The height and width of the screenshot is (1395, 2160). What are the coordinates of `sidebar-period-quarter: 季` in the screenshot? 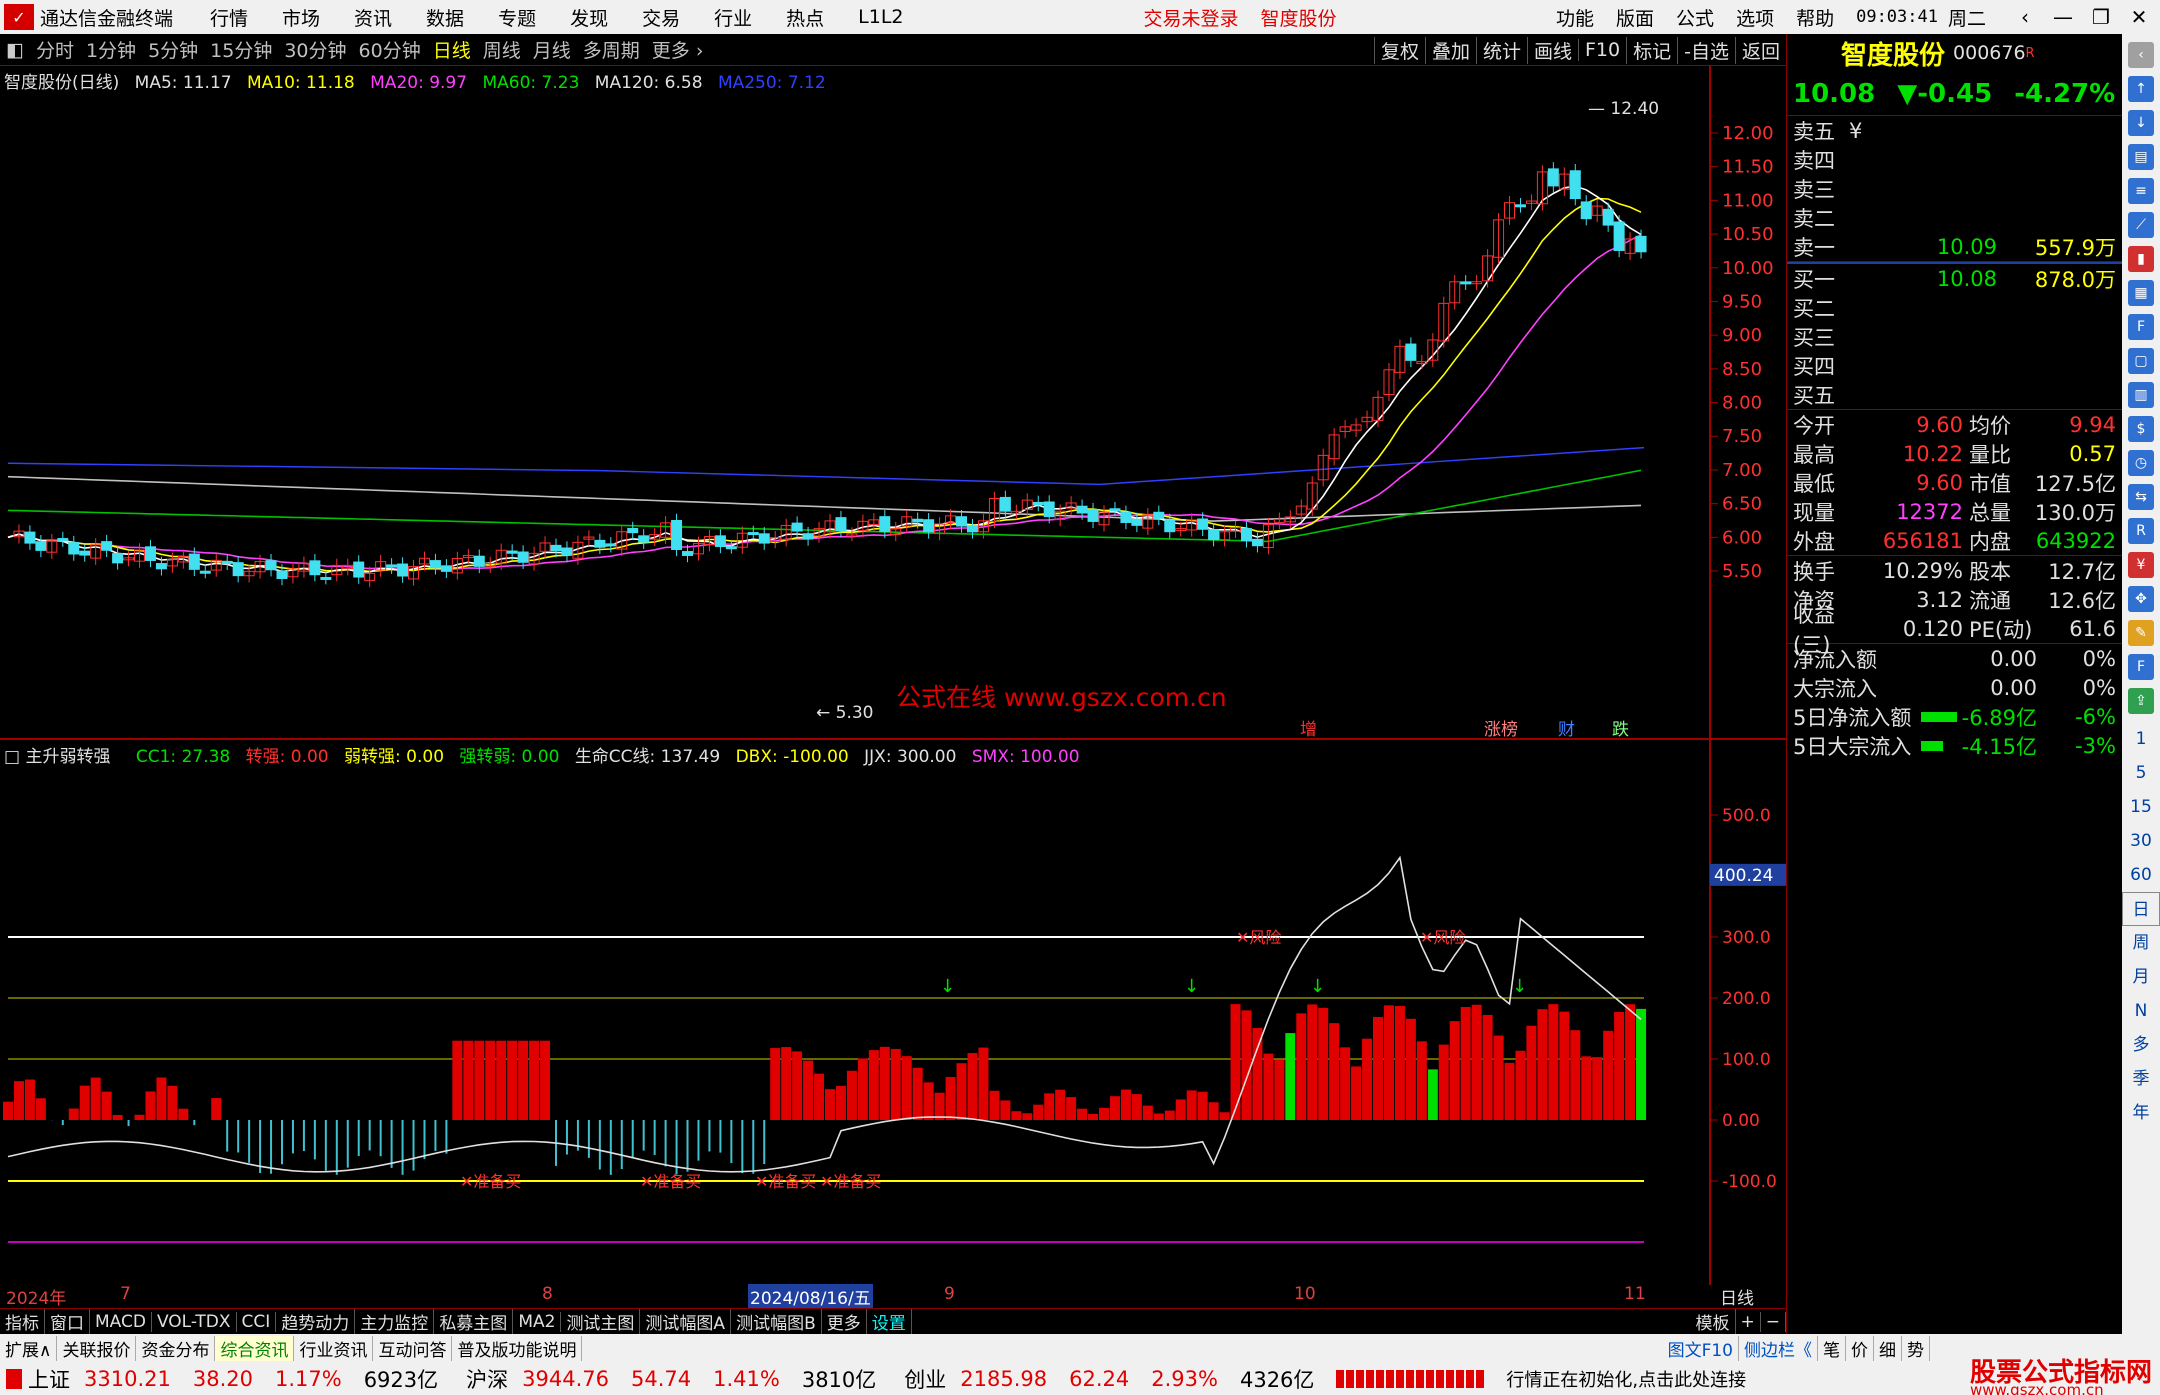 It's located at (2141, 1079).